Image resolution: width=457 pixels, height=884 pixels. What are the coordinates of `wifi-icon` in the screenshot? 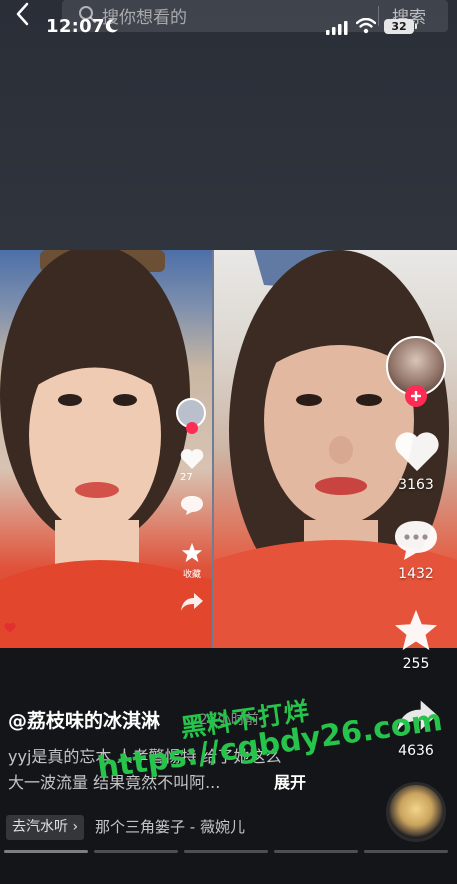 It's located at (366, 26).